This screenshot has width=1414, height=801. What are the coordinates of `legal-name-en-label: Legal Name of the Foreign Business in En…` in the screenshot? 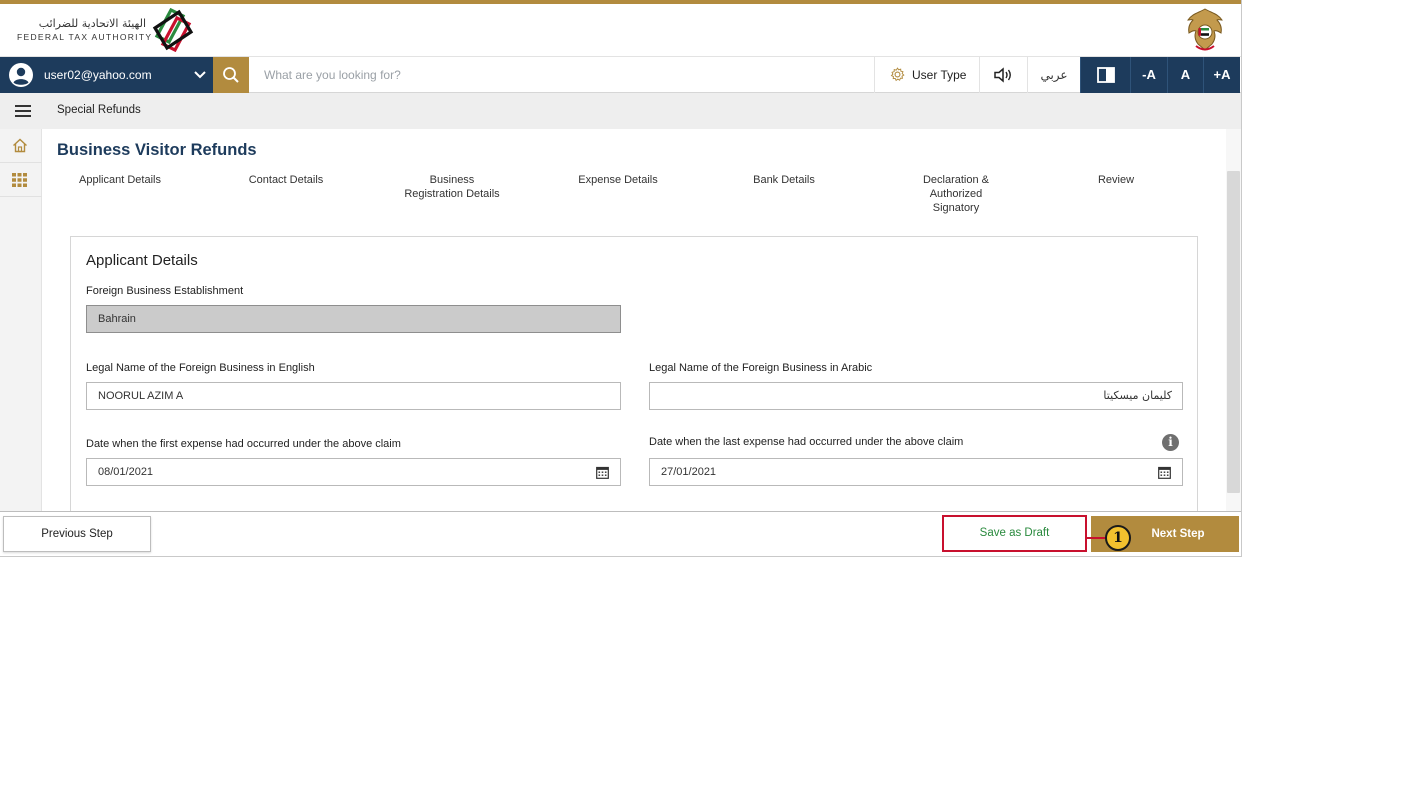 It's located at (200, 368).